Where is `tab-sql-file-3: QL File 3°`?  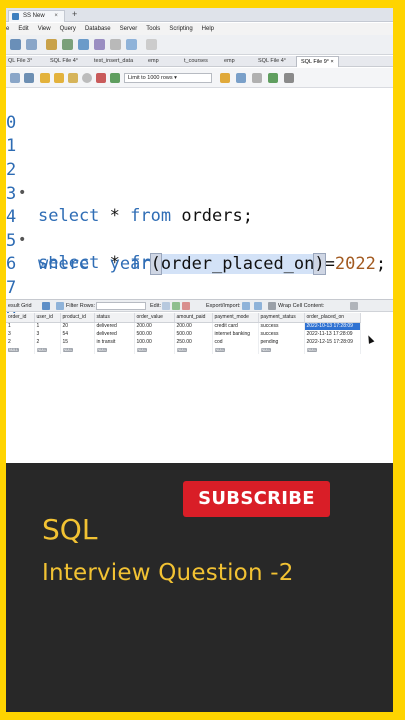 tab-sql-file-3: QL File 3° is located at coordinates (20, 61).